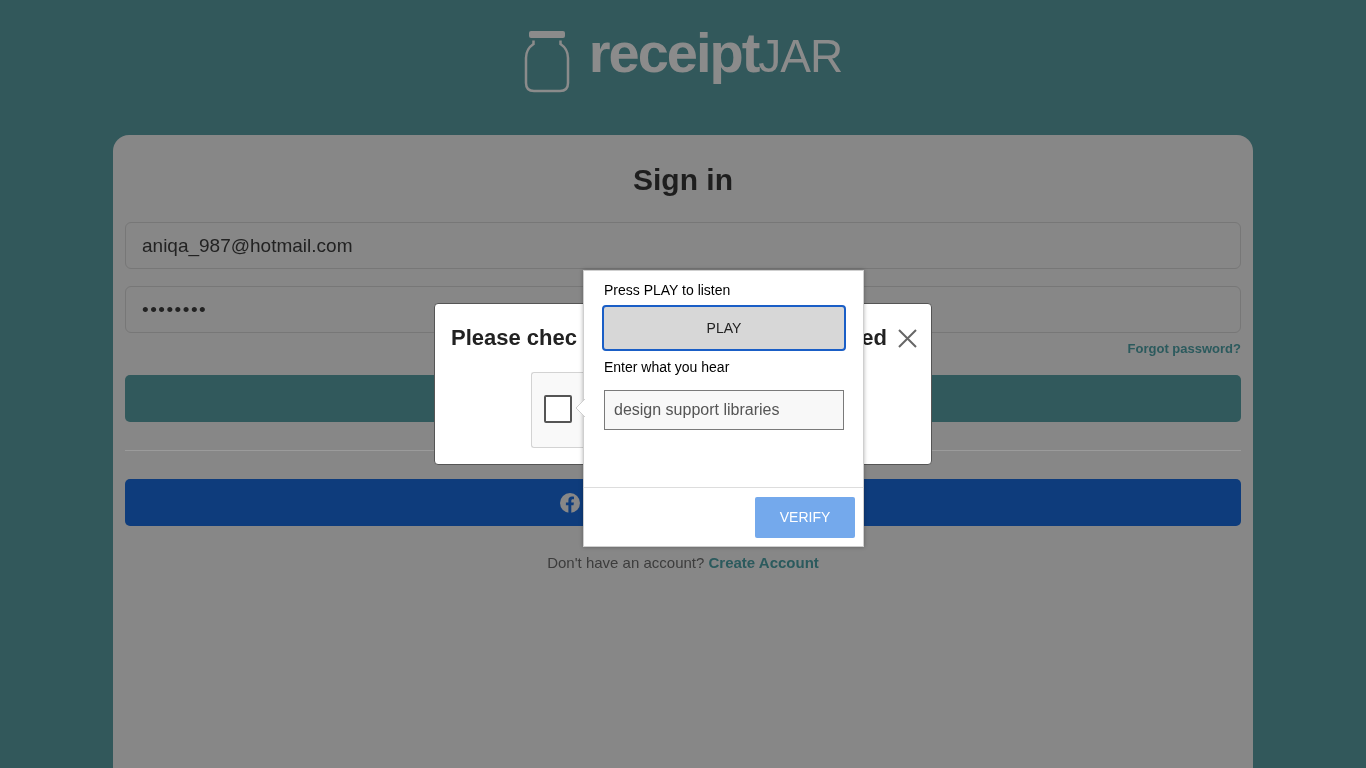 This screenshot has width=1366, height=768. What do you see at coordinates (715, 53) in the screenshot?
I see `logo-wordmark: receiptJAR` at bounding box center [715, 53].